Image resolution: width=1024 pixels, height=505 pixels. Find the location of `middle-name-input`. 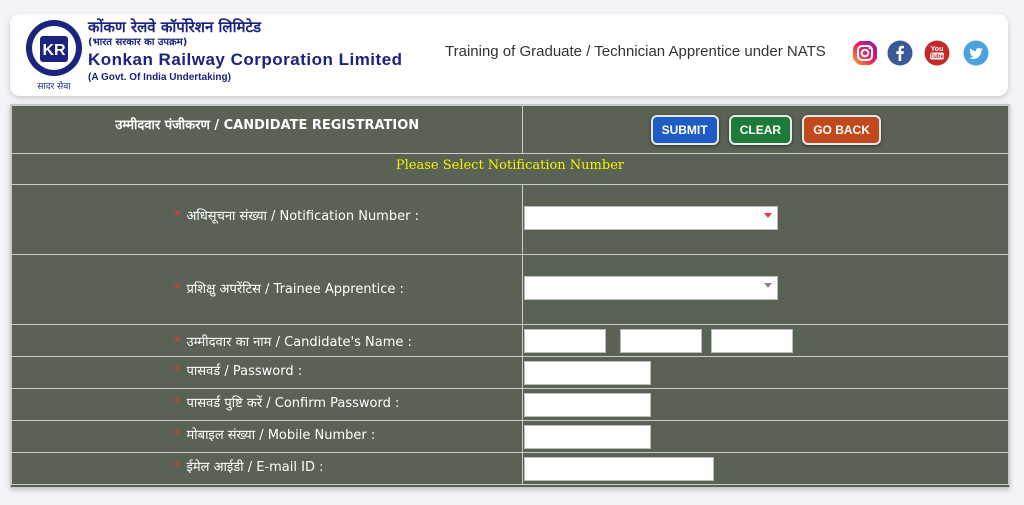

middle-name-input is located at coordinates (660, 340).